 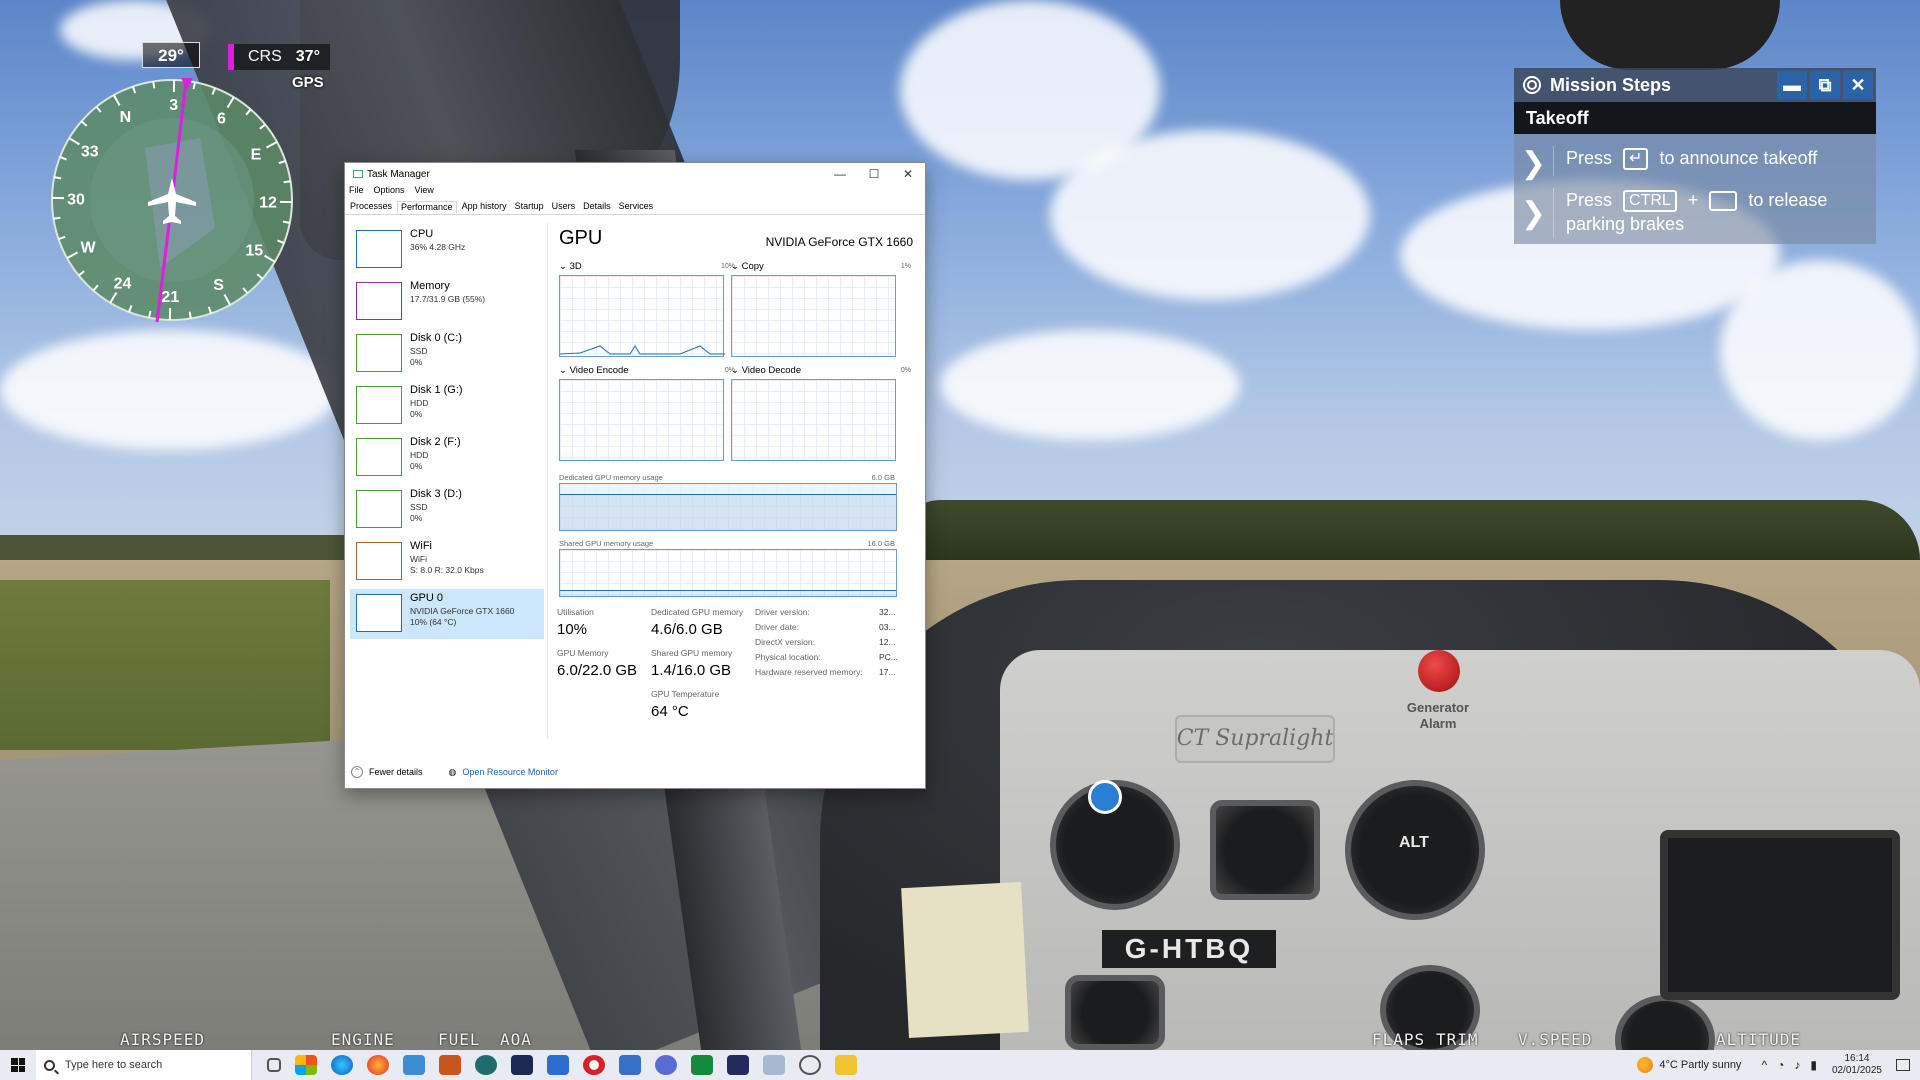 I want to click on radio-unit, so click(x=1115, y=1012).